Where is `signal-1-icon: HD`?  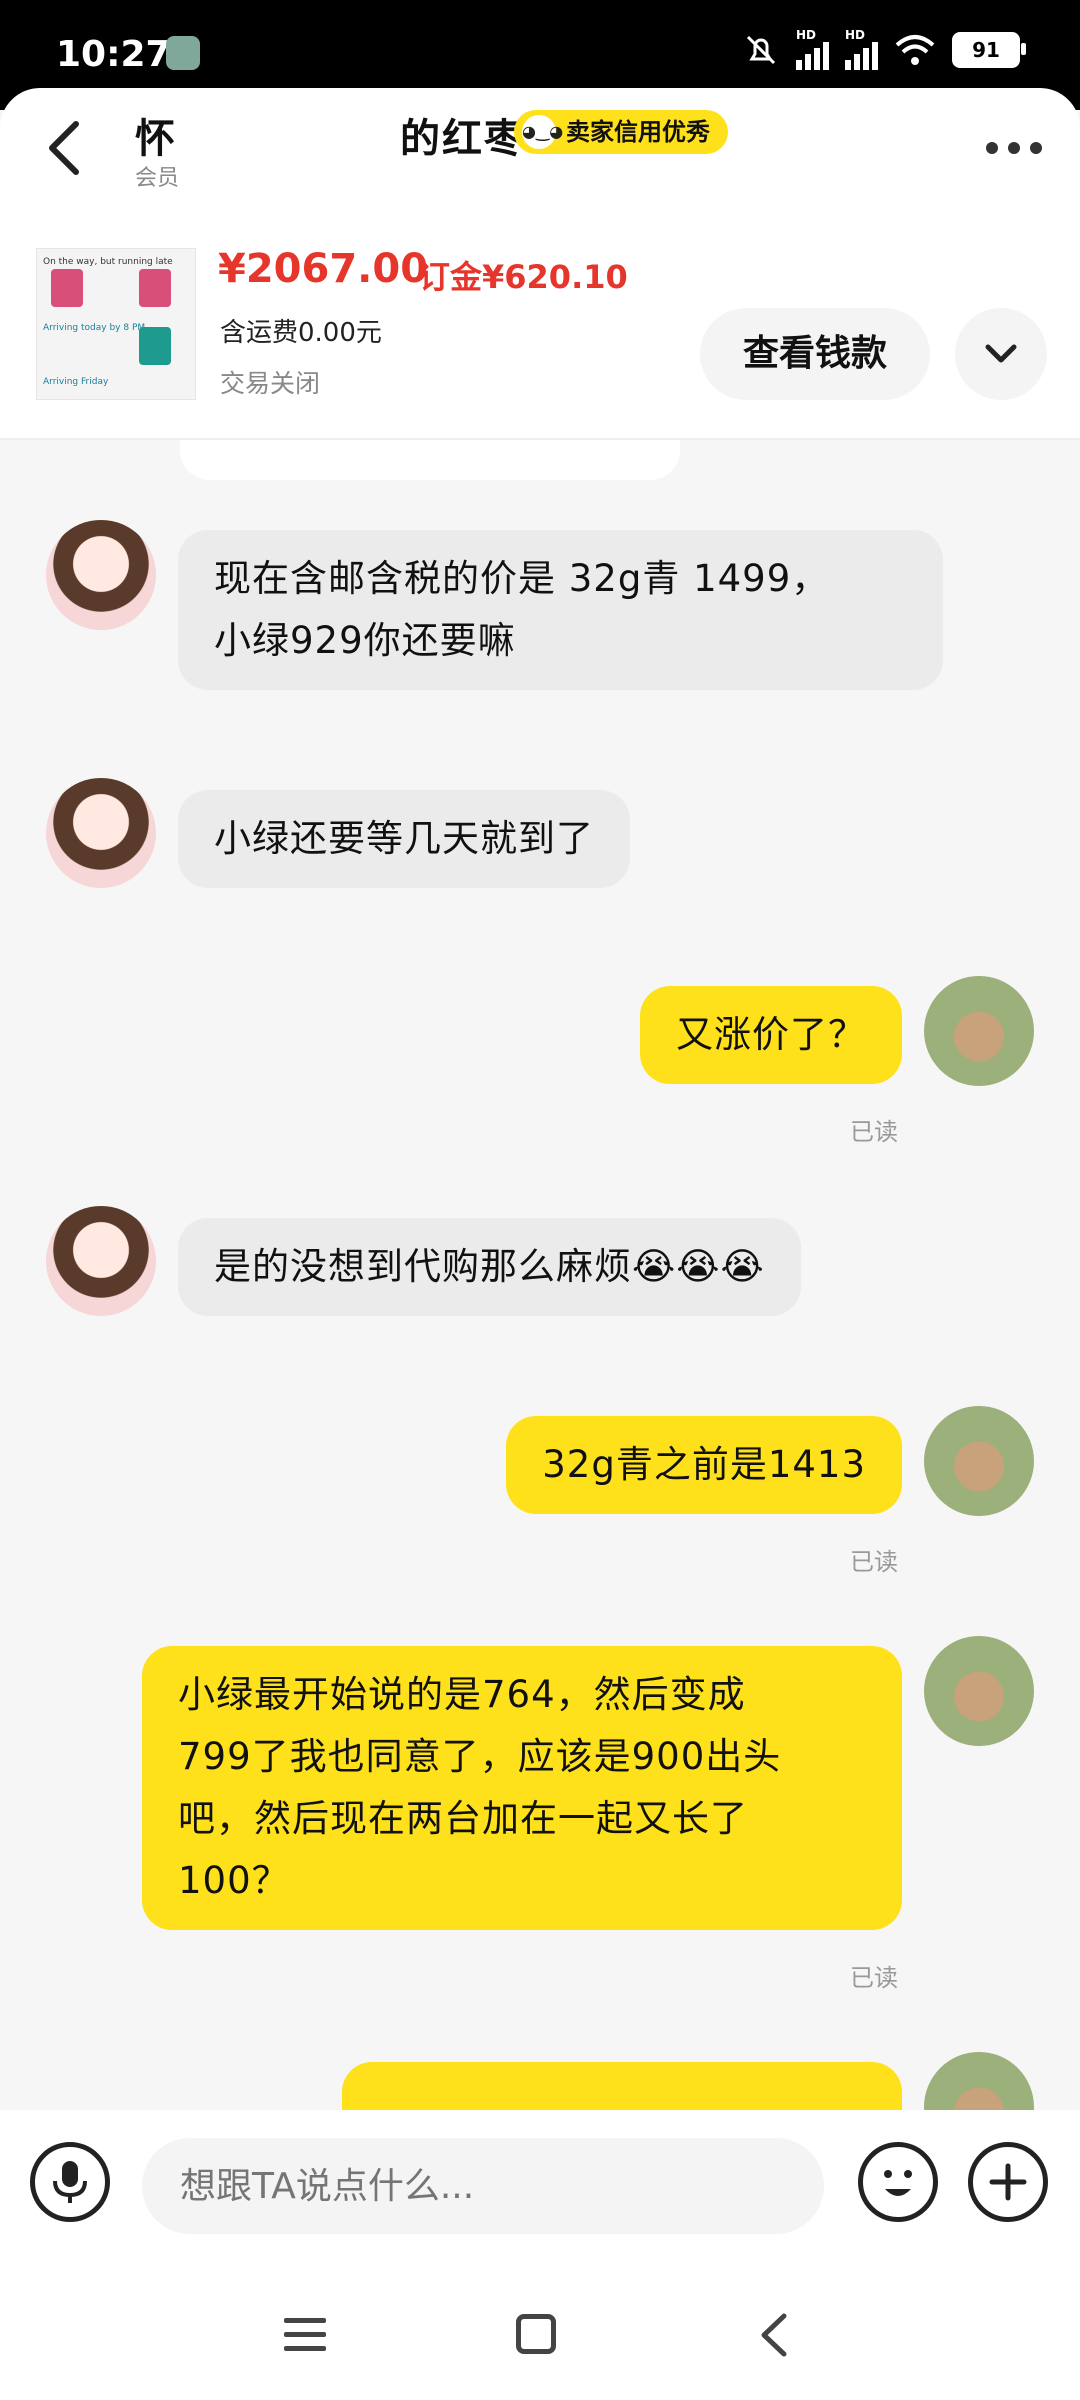 signal-1-icon: HD is located at coordinates (812, 49).